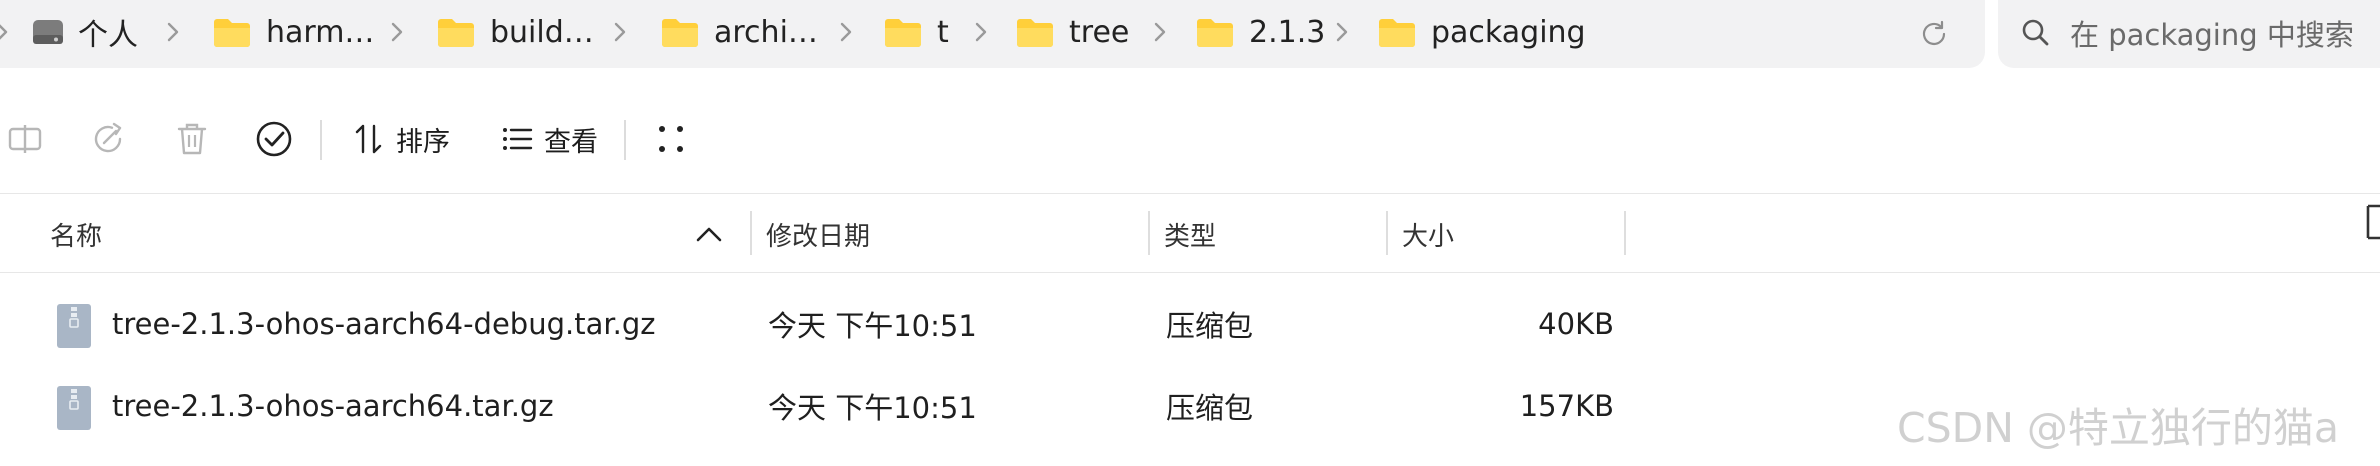 The width and height of the screenshot is (2380, 466). What do you see at coordinates (2212, 33) in the screenshot?
I see `search-input: 在 packaging 中搜索` at bounding box center [2212, 33].